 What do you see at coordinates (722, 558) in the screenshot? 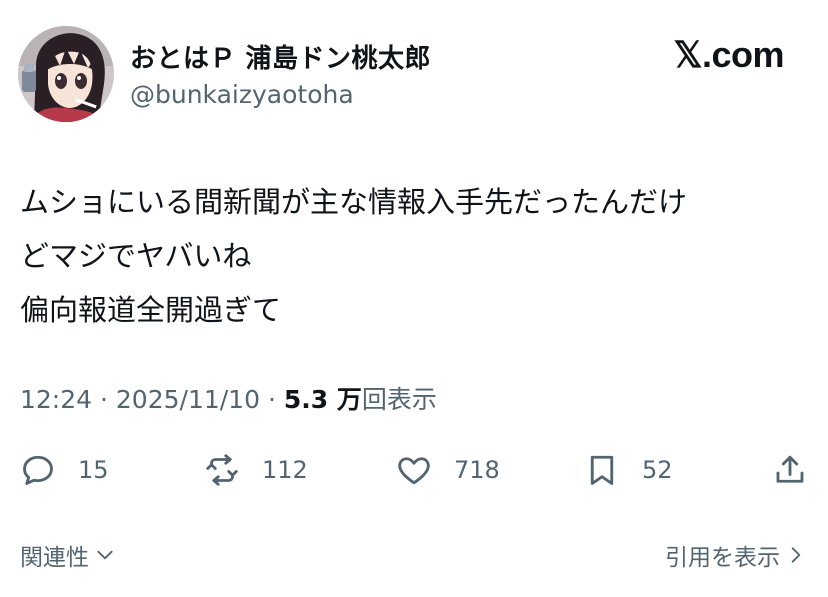
I see `quote-label: 引用を表示` at bounding box center [722, 558].